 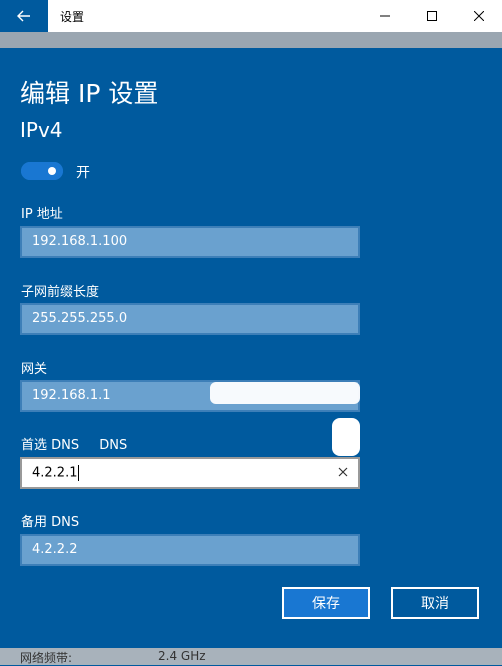 I want to click on ipv4-toggle, so click(x=42, y=171).